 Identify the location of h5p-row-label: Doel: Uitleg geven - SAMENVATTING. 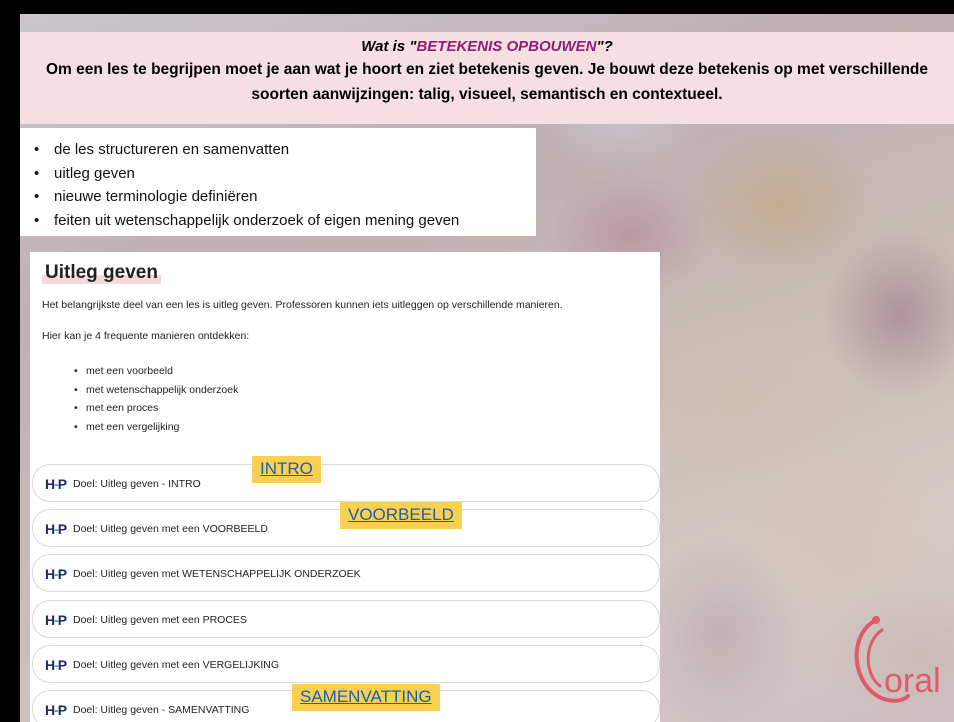
(161, 710).